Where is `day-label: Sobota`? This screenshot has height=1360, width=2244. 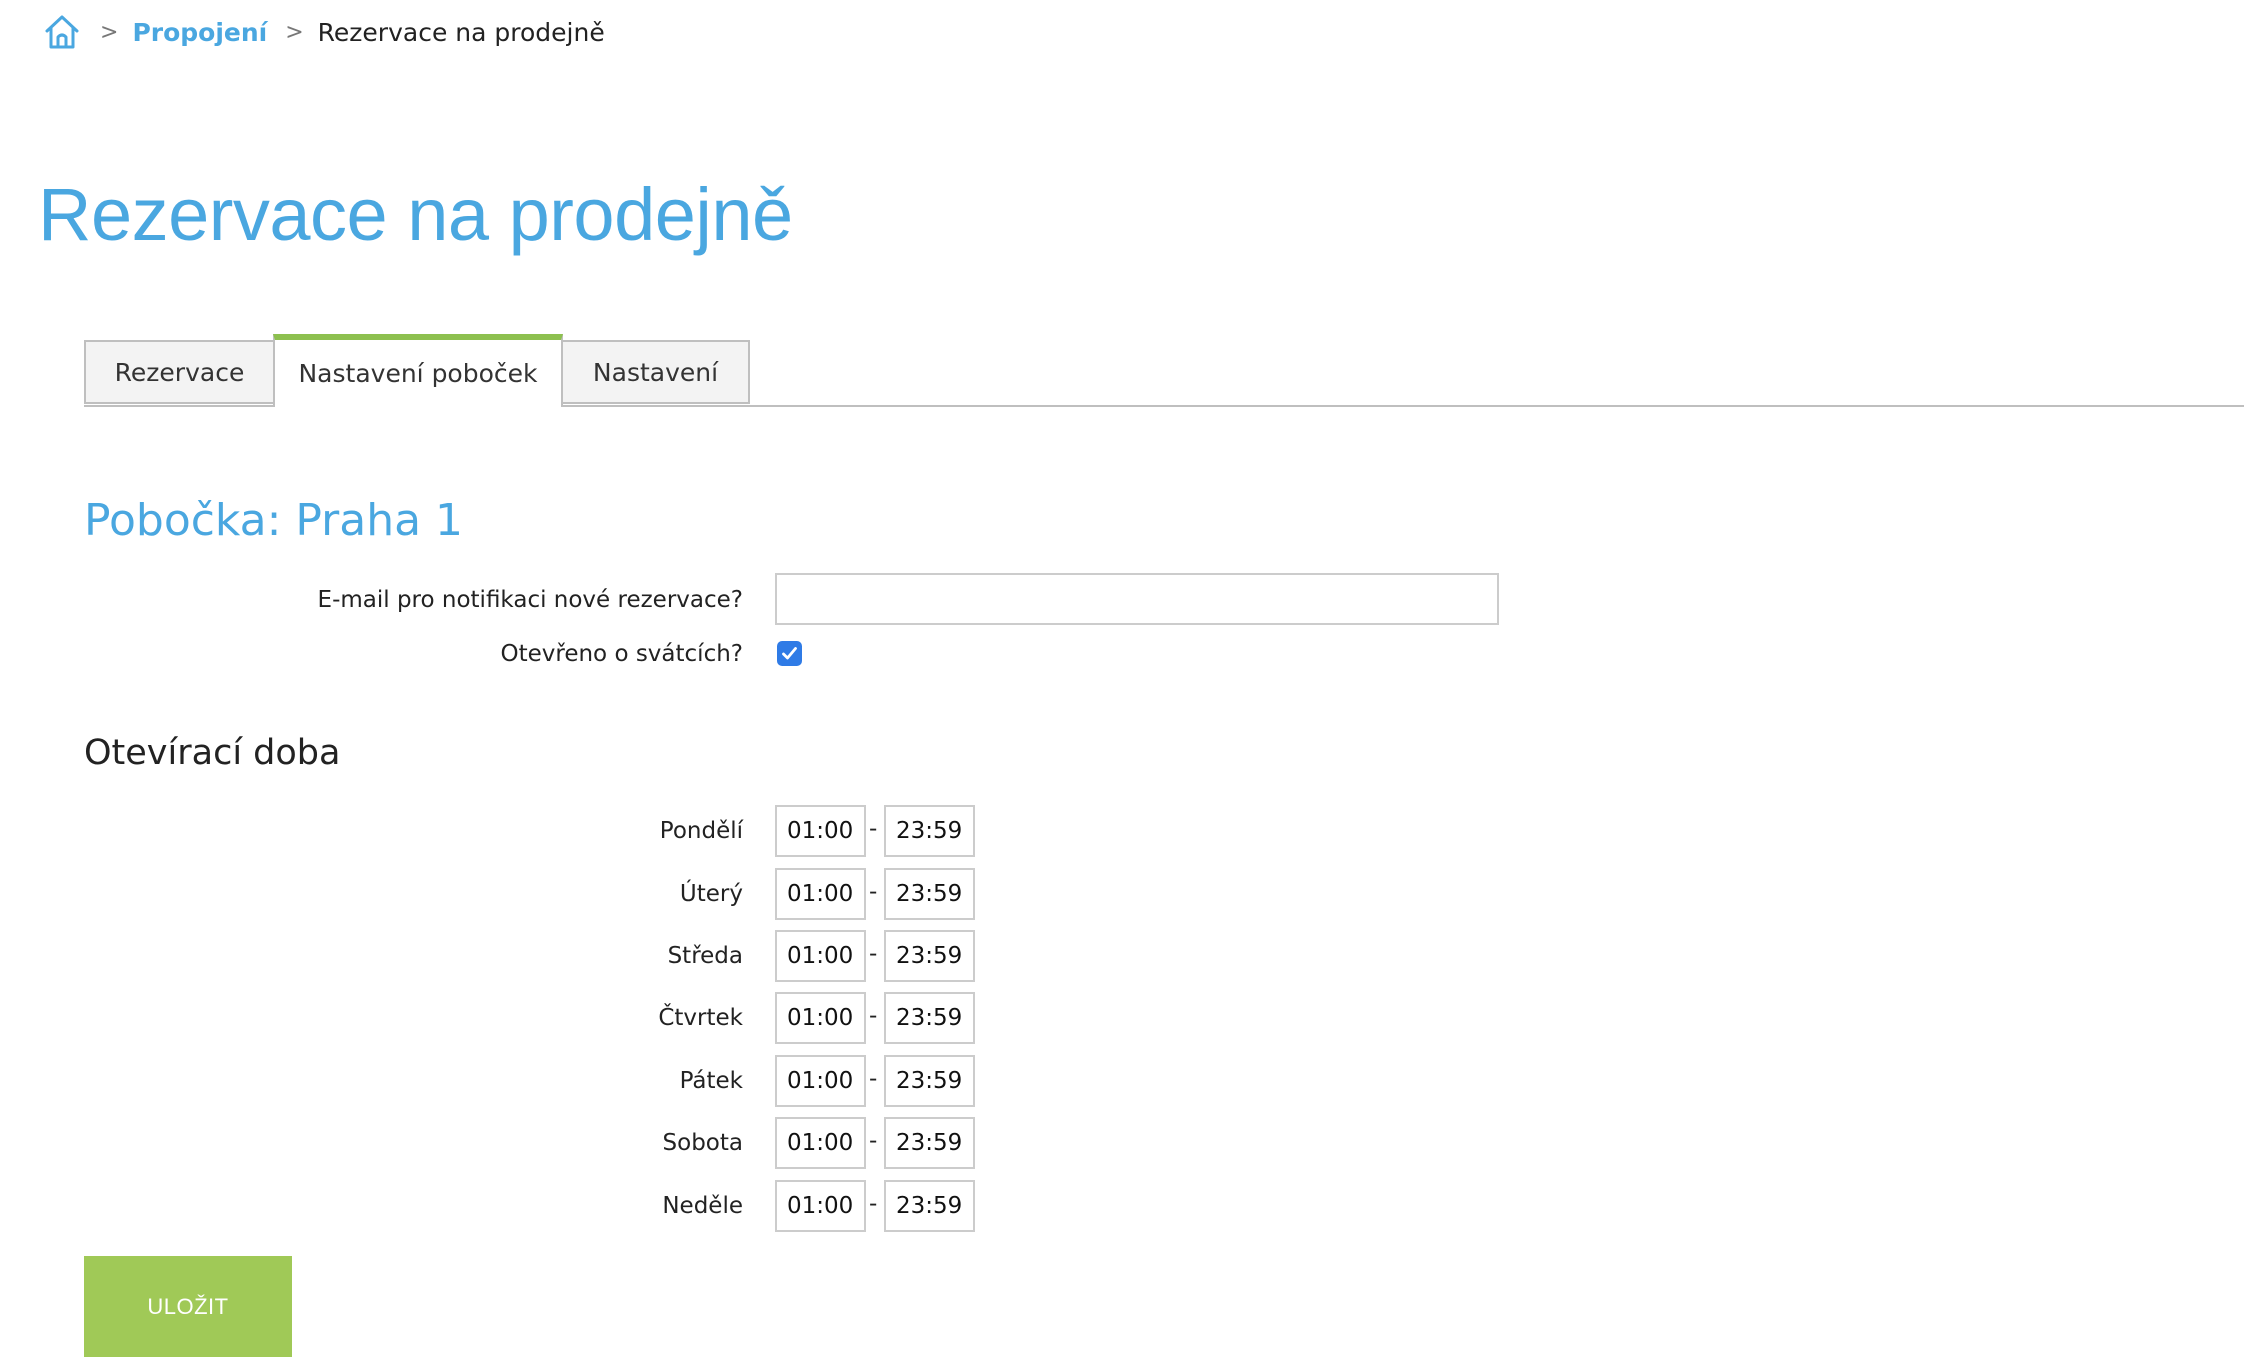 day-label: Sobota is located at coordinates (702, 1143).